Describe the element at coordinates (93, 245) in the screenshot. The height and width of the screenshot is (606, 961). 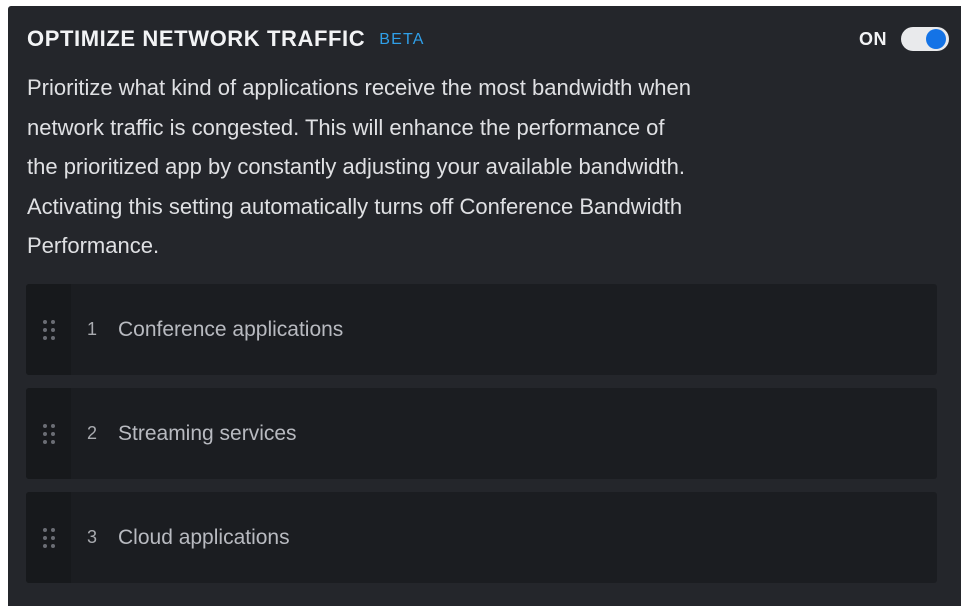
I see `description-line: Performance.` at that location.